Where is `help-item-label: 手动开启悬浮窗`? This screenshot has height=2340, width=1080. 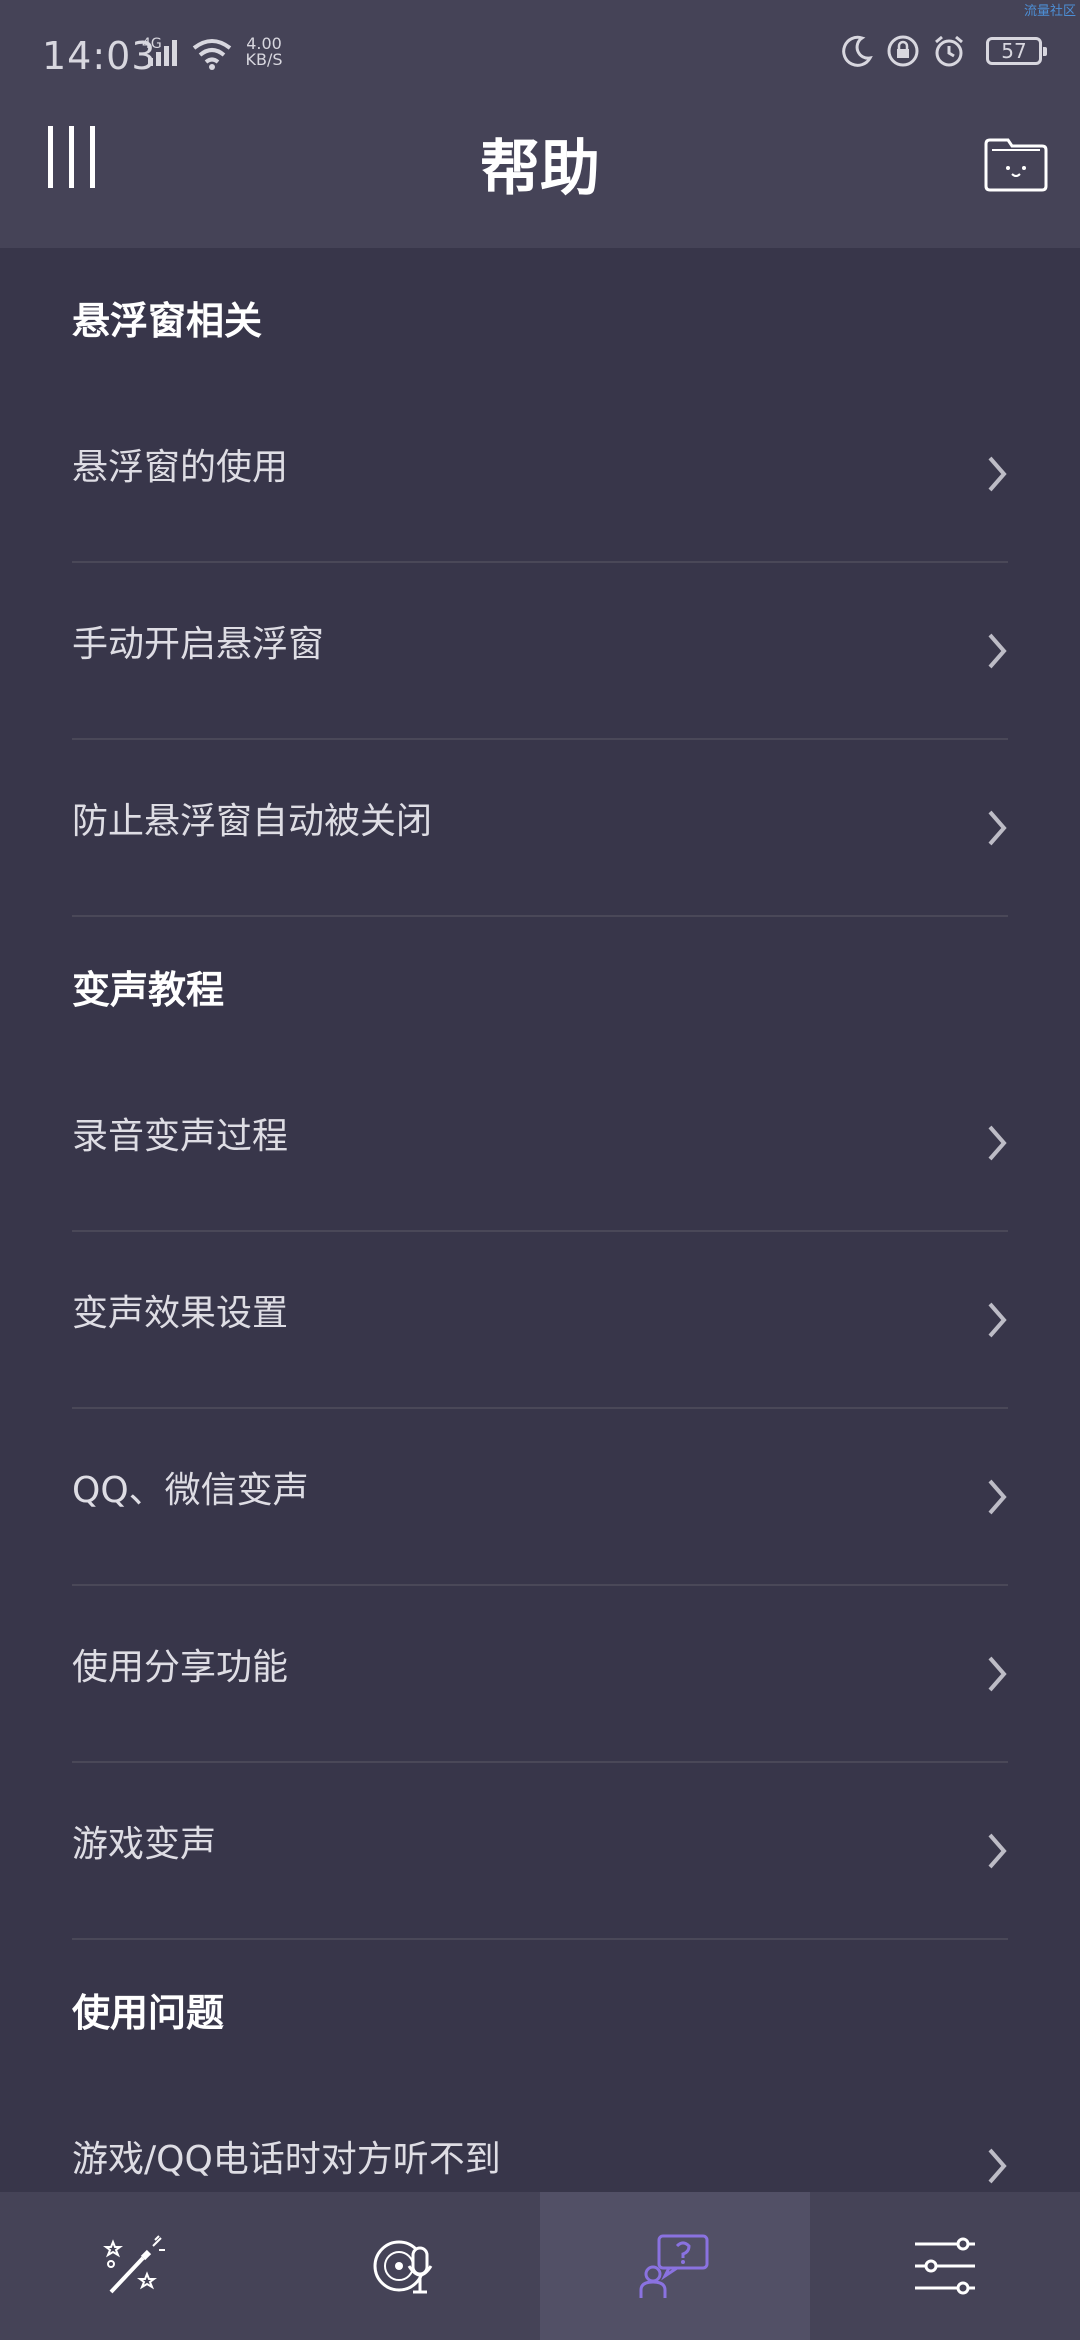 help-item-label: 手动开启悬浮窗 is located at coordinates (198, 644).